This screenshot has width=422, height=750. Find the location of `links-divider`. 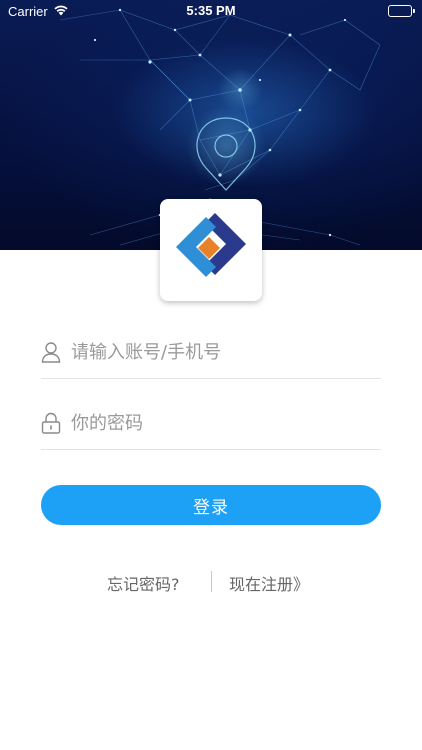

links-divider is located at coordinates (211, 581).